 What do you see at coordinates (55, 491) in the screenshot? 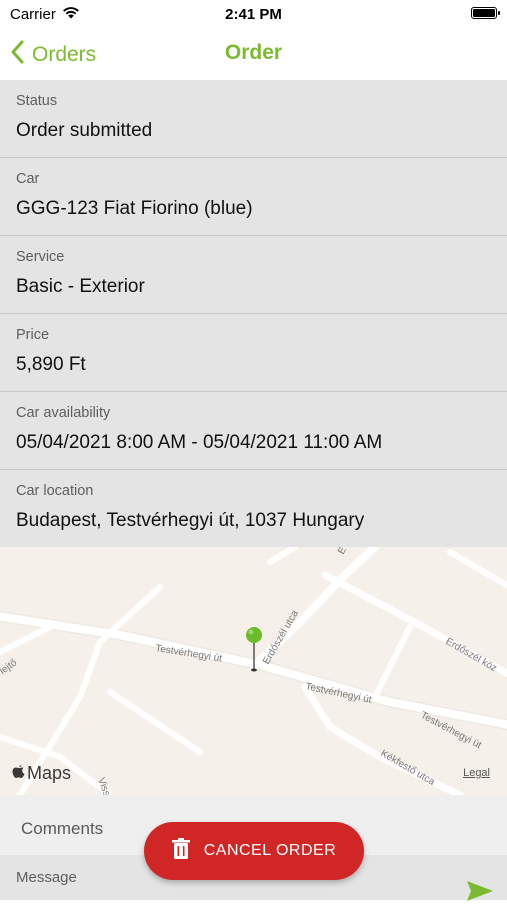
I see `field-label: Car location` at bounding box center [55, 491].